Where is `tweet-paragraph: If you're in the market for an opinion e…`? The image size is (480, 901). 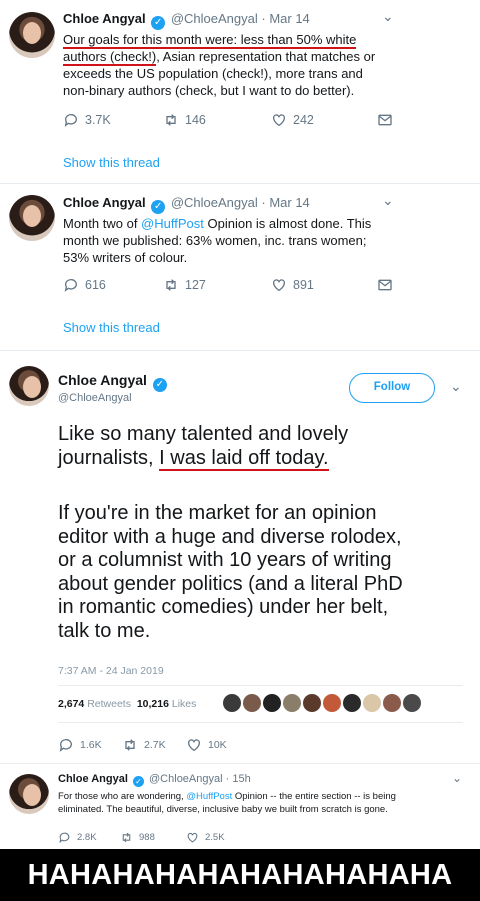 tweet-paragraph: If you're in the market for an opinion e… is located at coordinates (230, 572).